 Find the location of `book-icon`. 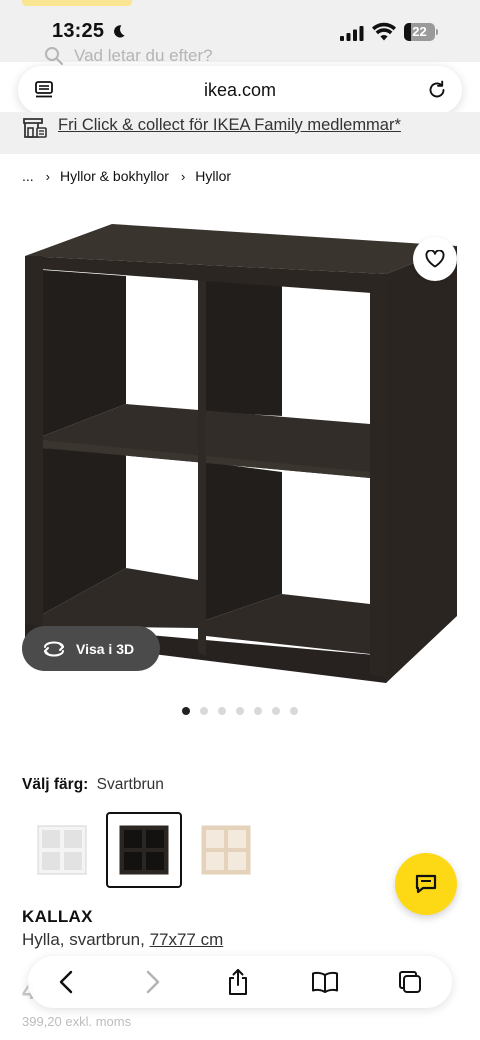

book-icon is located at coordinates (325, 982).